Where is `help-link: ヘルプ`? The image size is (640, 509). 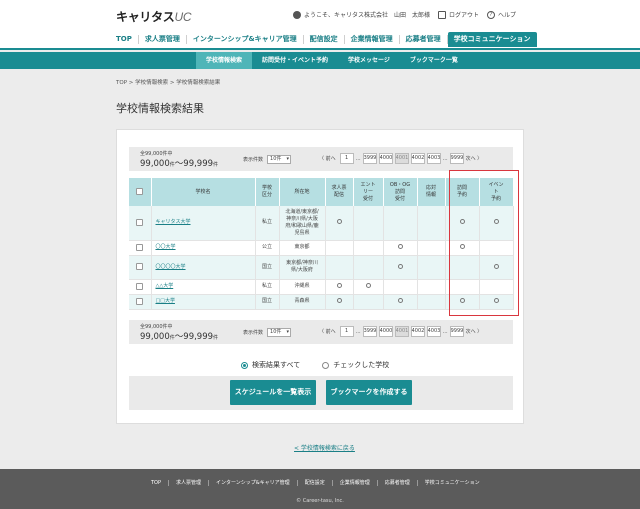
help-link: ヘルプ is located at coordinates (507, 14).